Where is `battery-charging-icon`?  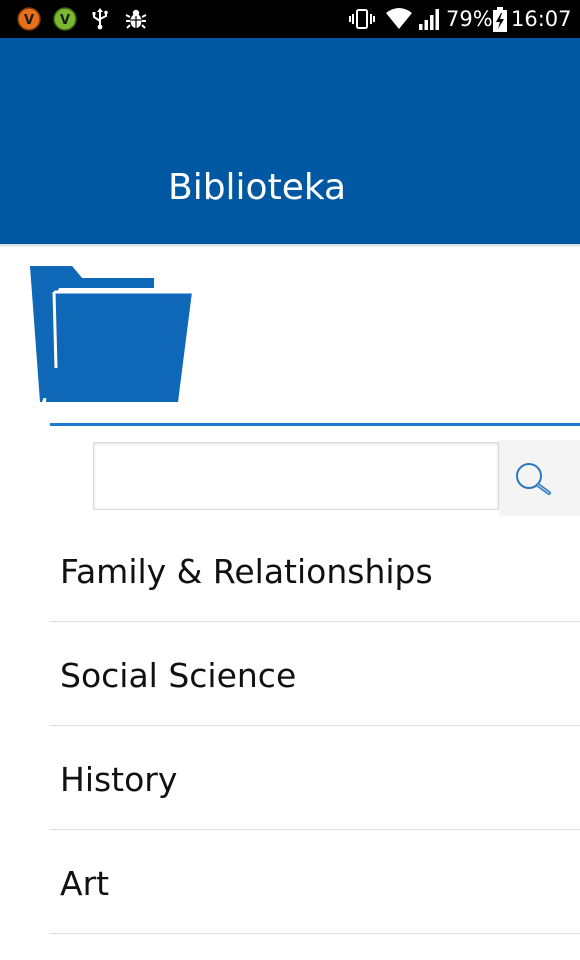
battery-charging-icon is located at coordinates (500, 19).